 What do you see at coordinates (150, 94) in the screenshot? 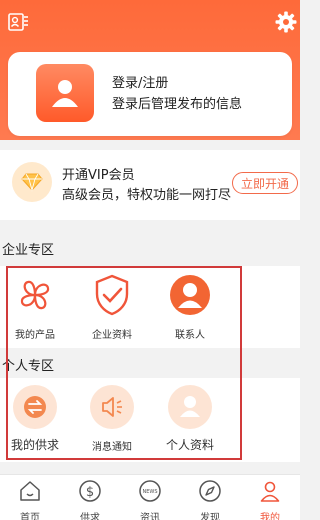
I see `login-card: 登录/注册 登录后管理发布的信息` at bounding box center [150, 94].